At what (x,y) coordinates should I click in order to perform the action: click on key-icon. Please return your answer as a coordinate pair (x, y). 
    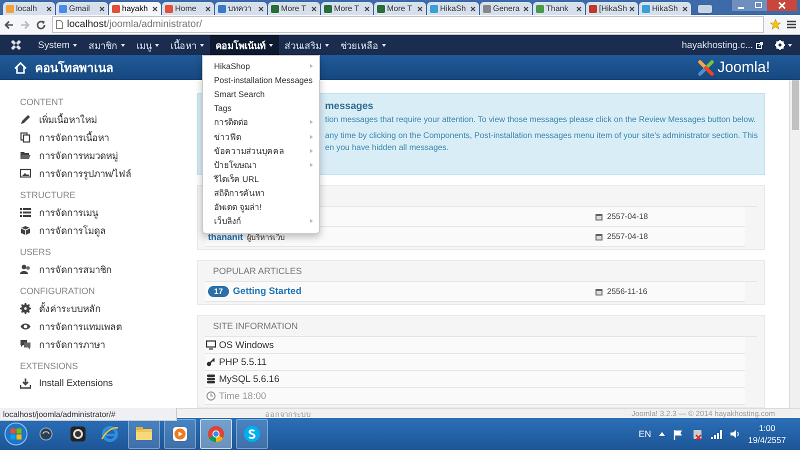
    Looking at the image, I should click on (211, 362).